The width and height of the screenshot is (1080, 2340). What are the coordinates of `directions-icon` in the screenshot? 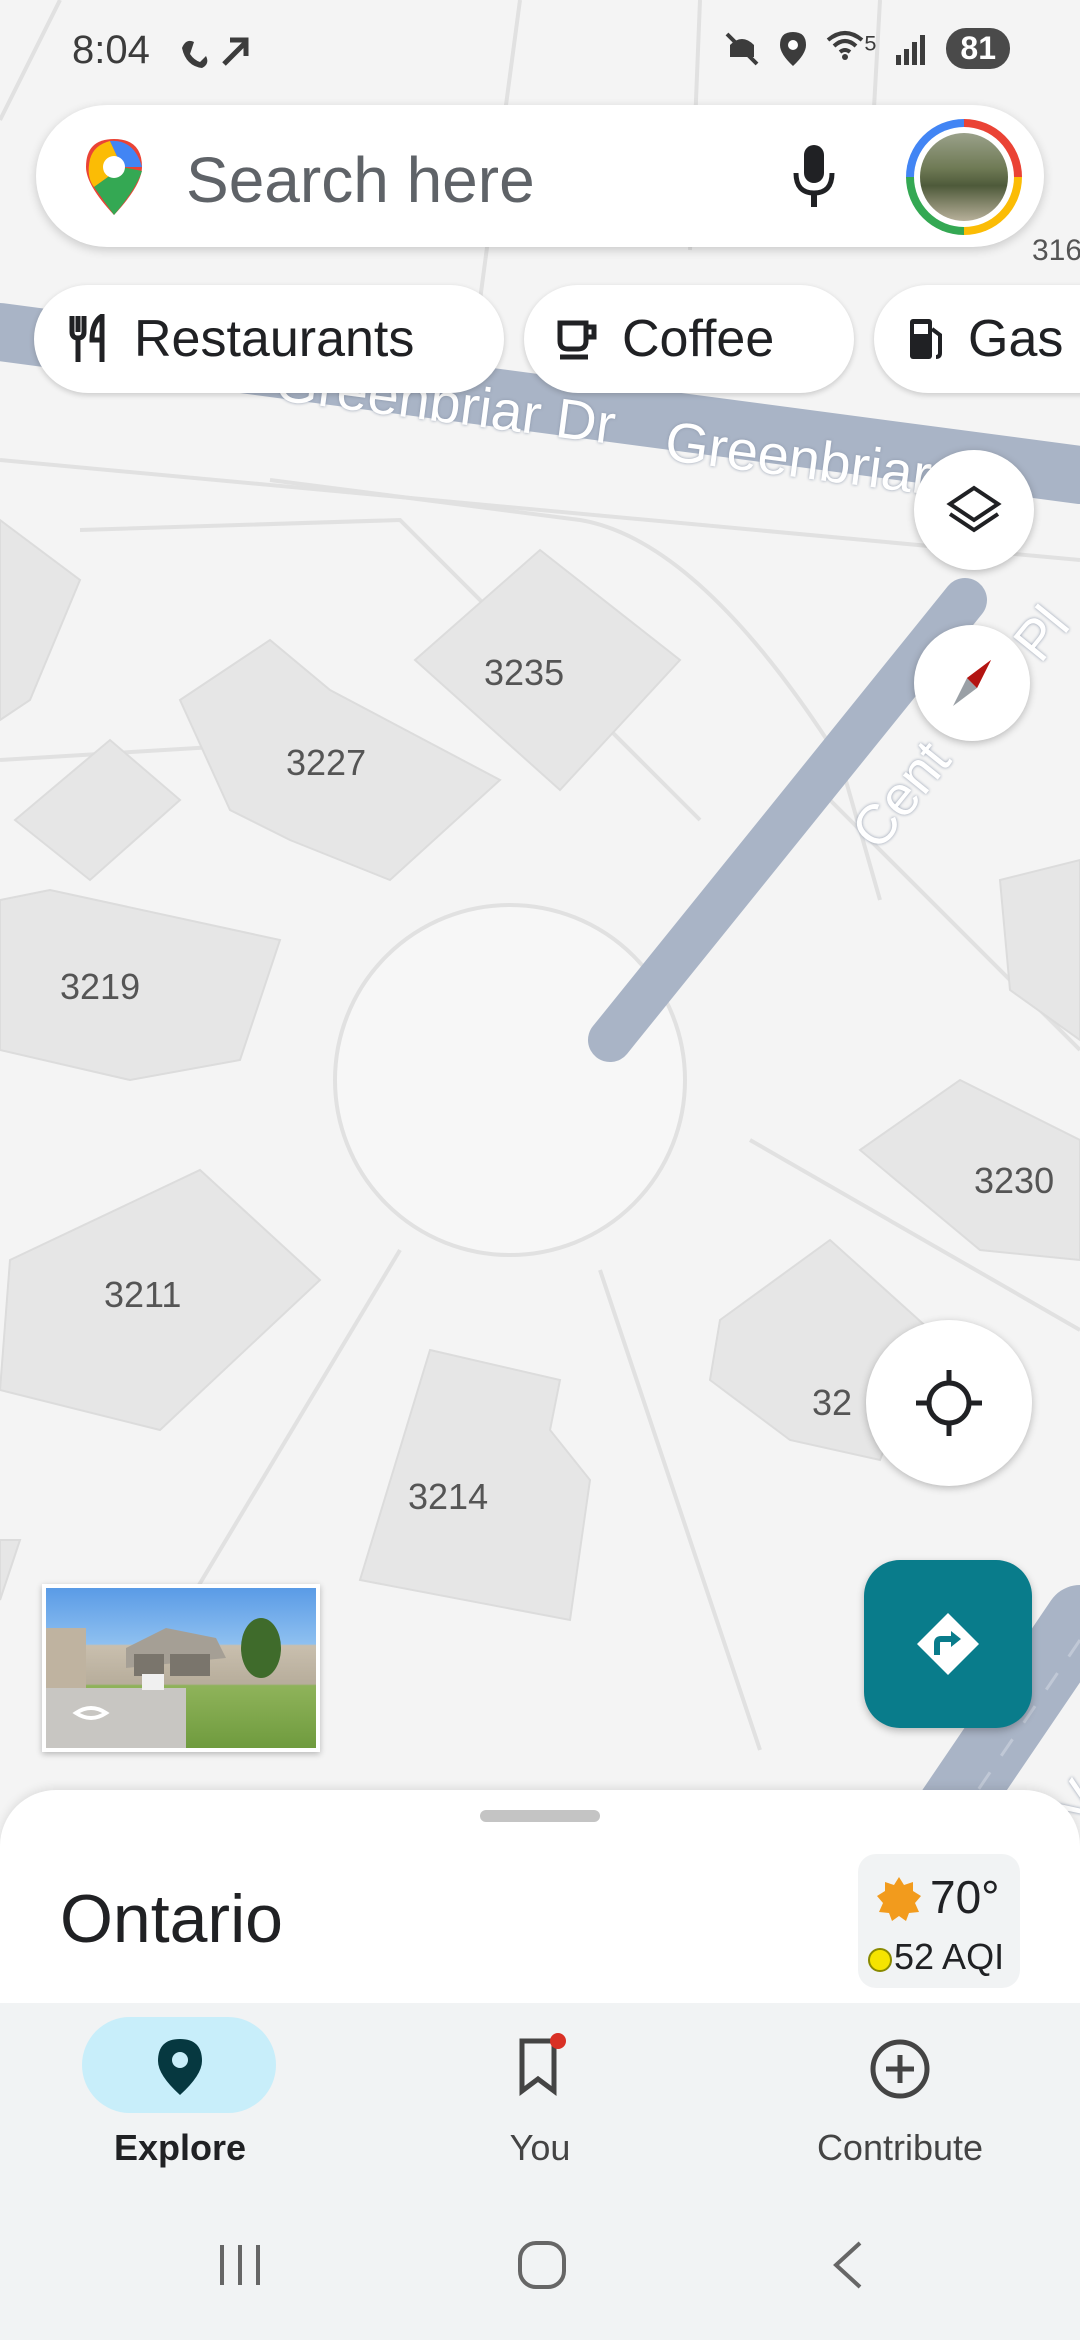 It's located at (948, 1644).